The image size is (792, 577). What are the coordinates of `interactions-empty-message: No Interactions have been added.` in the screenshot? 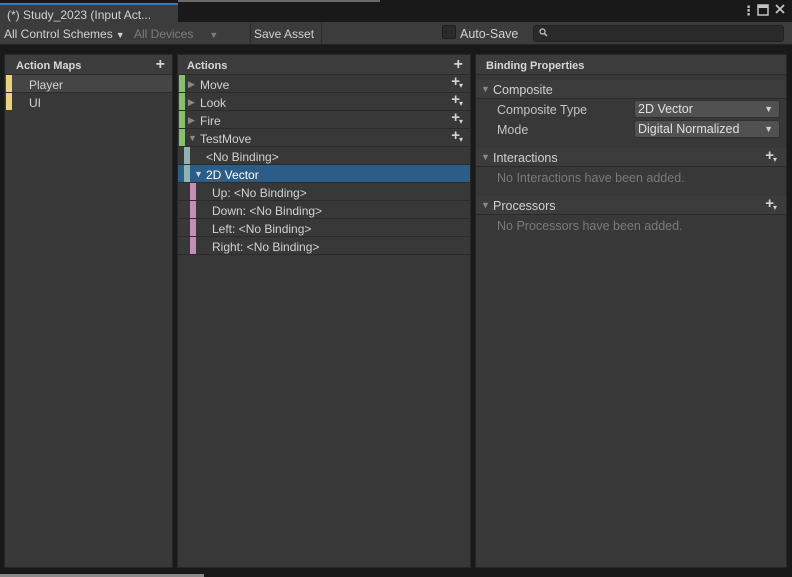 It's located at (591, 178).